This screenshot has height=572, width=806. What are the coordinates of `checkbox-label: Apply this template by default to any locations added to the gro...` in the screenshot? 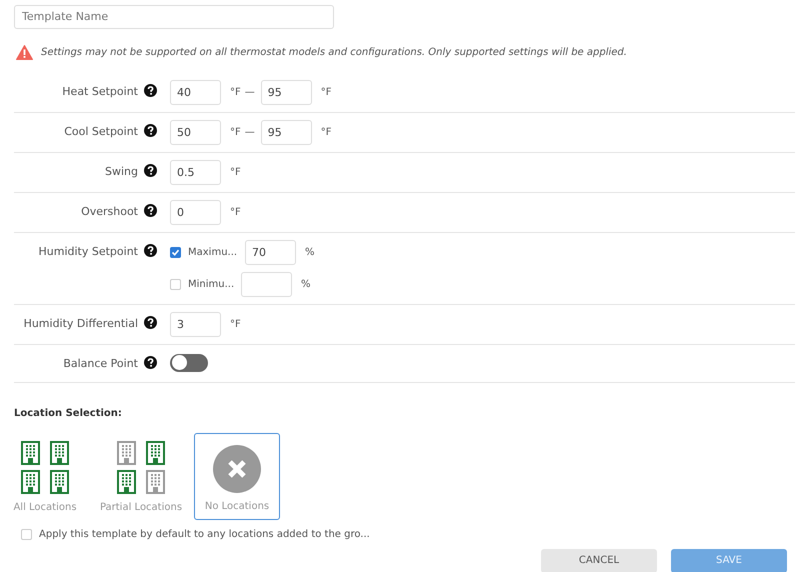 It's located at (204, 535).